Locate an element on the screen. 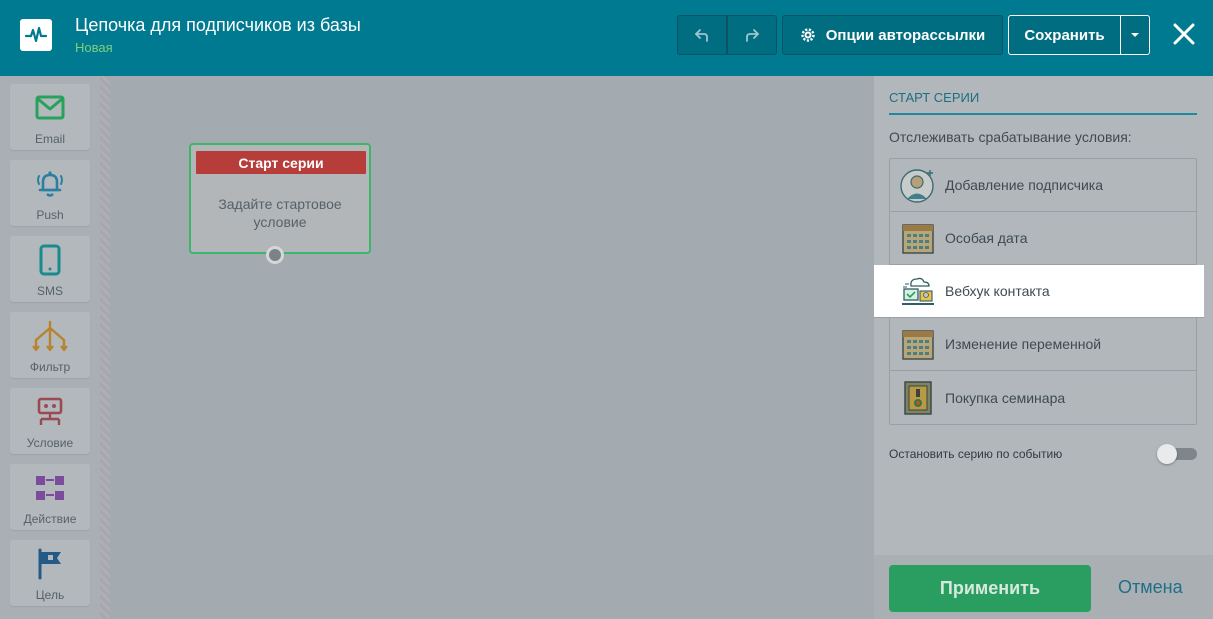  panel-title-underline is located at coordinates (1043, 114).